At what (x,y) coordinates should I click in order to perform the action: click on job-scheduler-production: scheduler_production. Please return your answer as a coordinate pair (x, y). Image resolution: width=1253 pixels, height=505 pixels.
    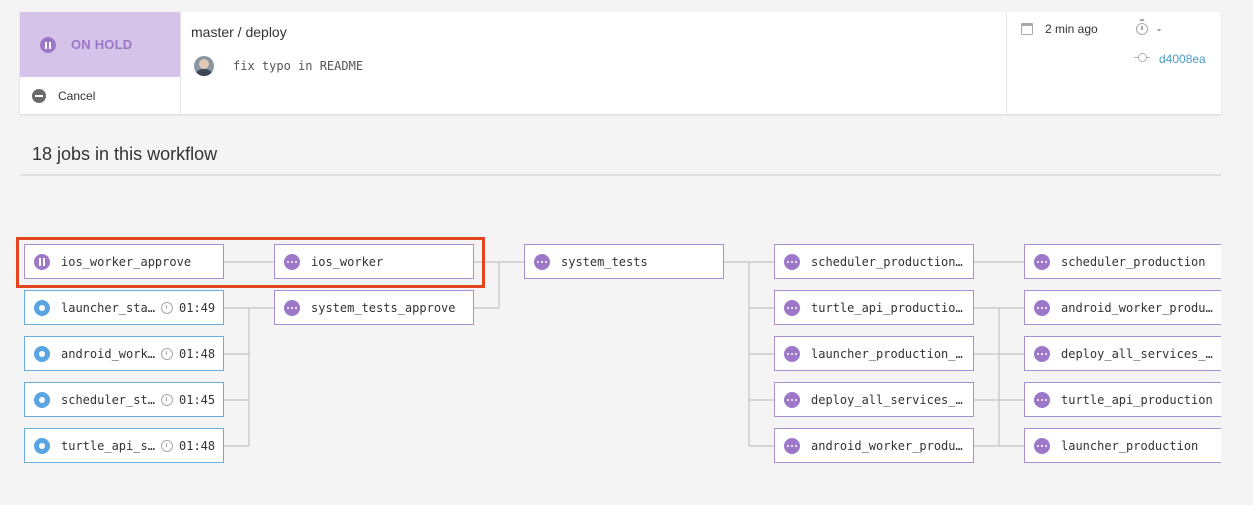
    Looking at the image, I should click on (1122, 261).